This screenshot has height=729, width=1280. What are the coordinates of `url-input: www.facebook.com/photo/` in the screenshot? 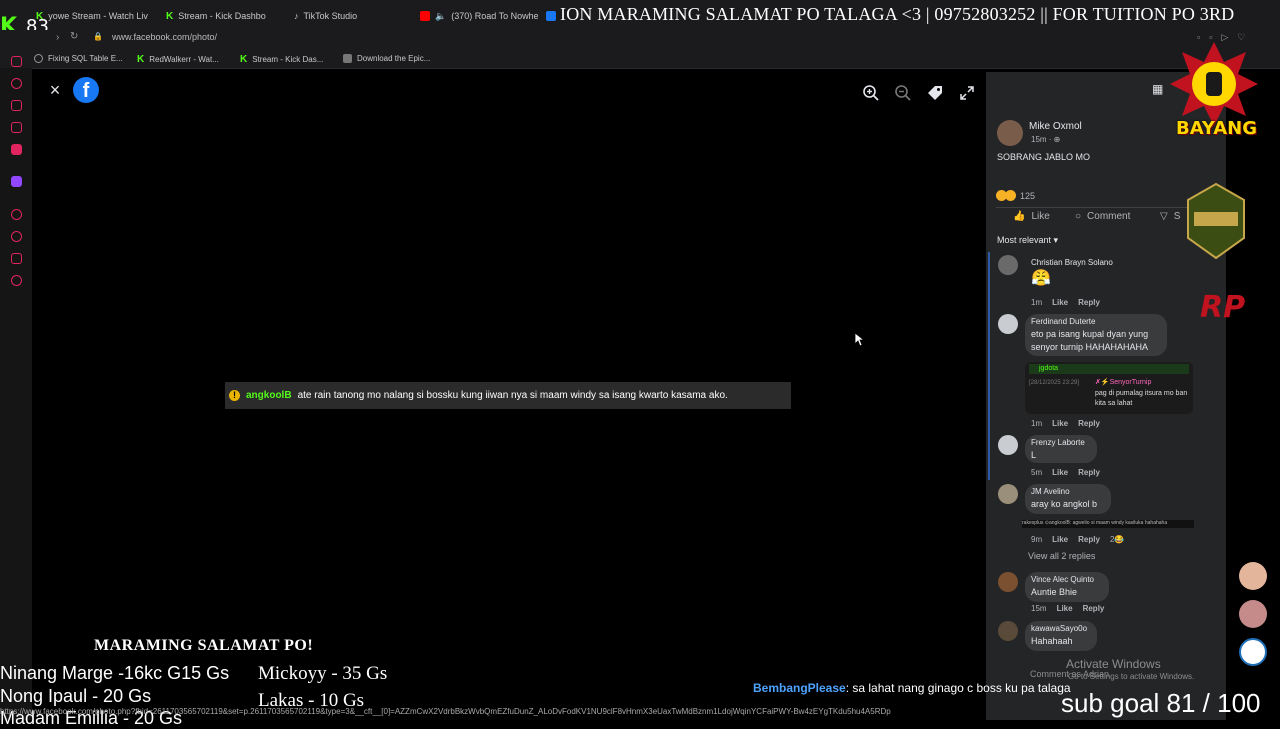 It's located at (164, 37).